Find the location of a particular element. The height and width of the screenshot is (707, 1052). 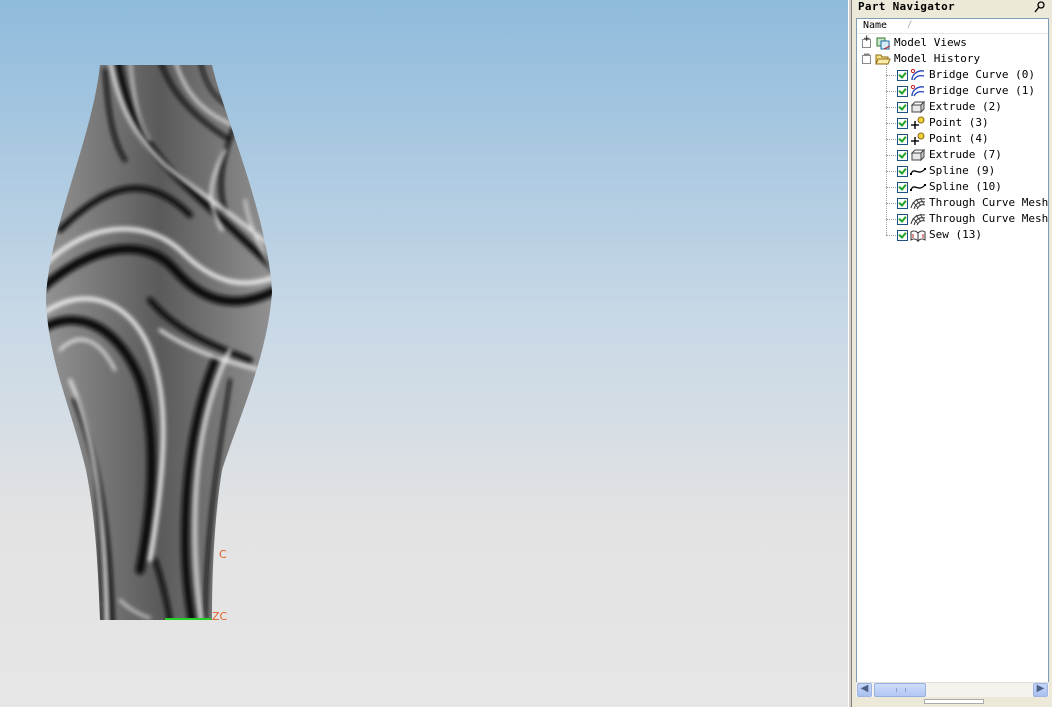

history-feature-node: Sew (13) is located at coordinates (952, 235).